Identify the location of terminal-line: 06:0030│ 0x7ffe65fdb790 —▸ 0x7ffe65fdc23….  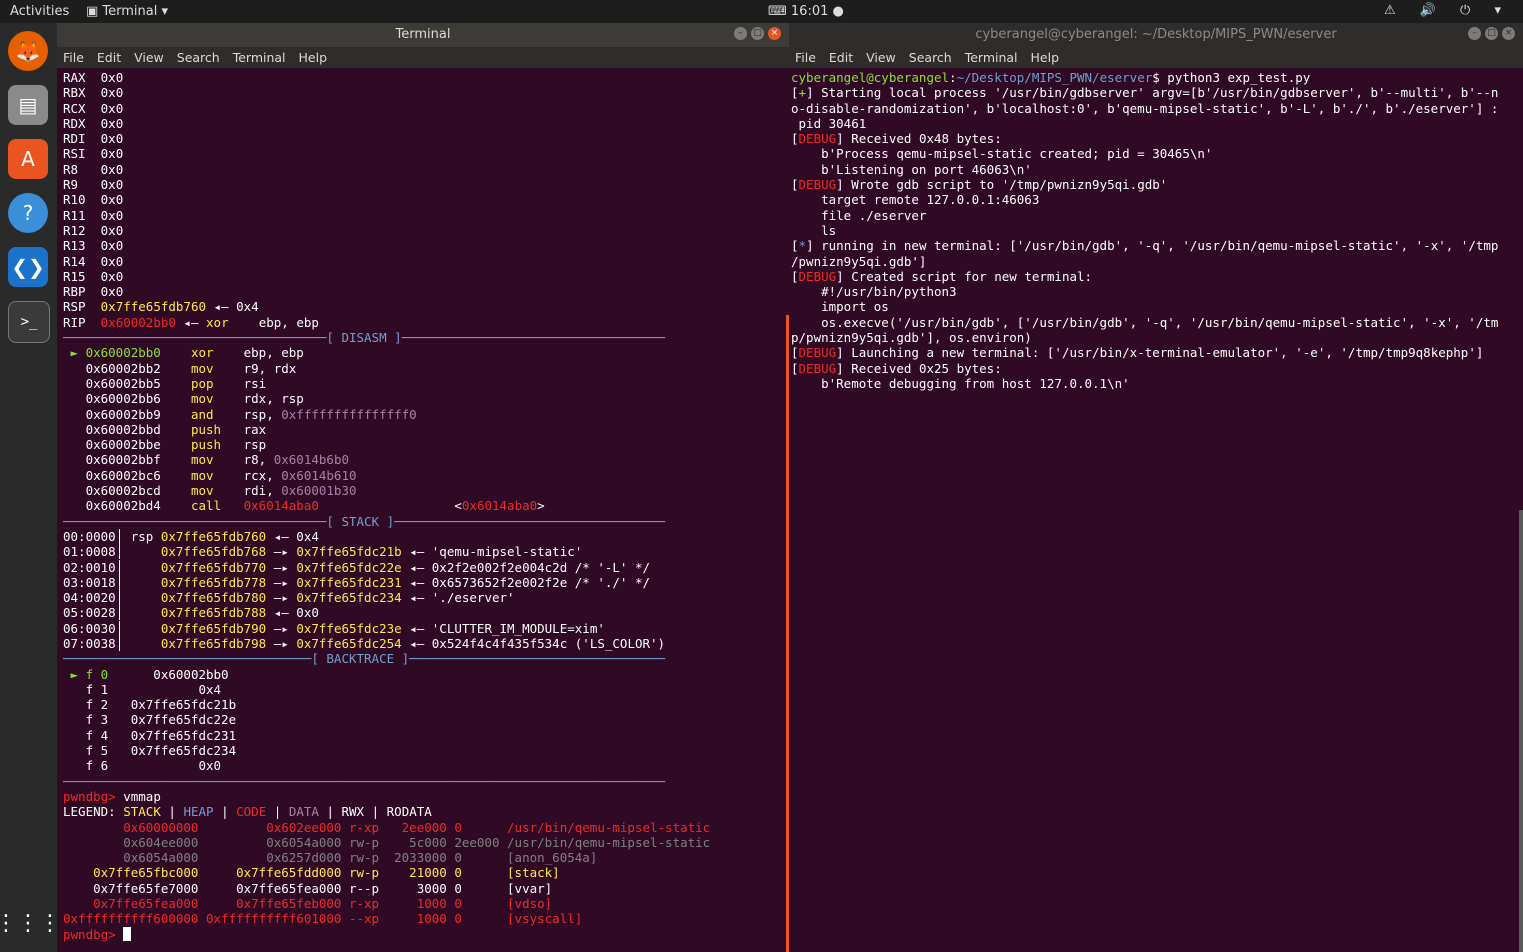
(426, 628).